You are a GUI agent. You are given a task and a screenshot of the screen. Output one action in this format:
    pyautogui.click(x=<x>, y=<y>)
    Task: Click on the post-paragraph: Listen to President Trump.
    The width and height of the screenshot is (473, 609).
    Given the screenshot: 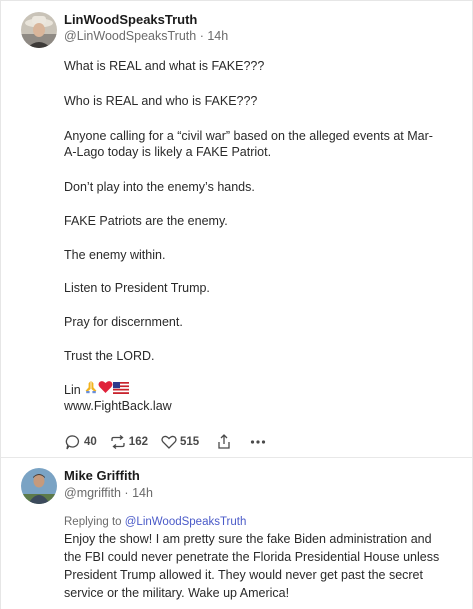 What is the action you would take?
    pyautogui.click(x=137, y=288)
    